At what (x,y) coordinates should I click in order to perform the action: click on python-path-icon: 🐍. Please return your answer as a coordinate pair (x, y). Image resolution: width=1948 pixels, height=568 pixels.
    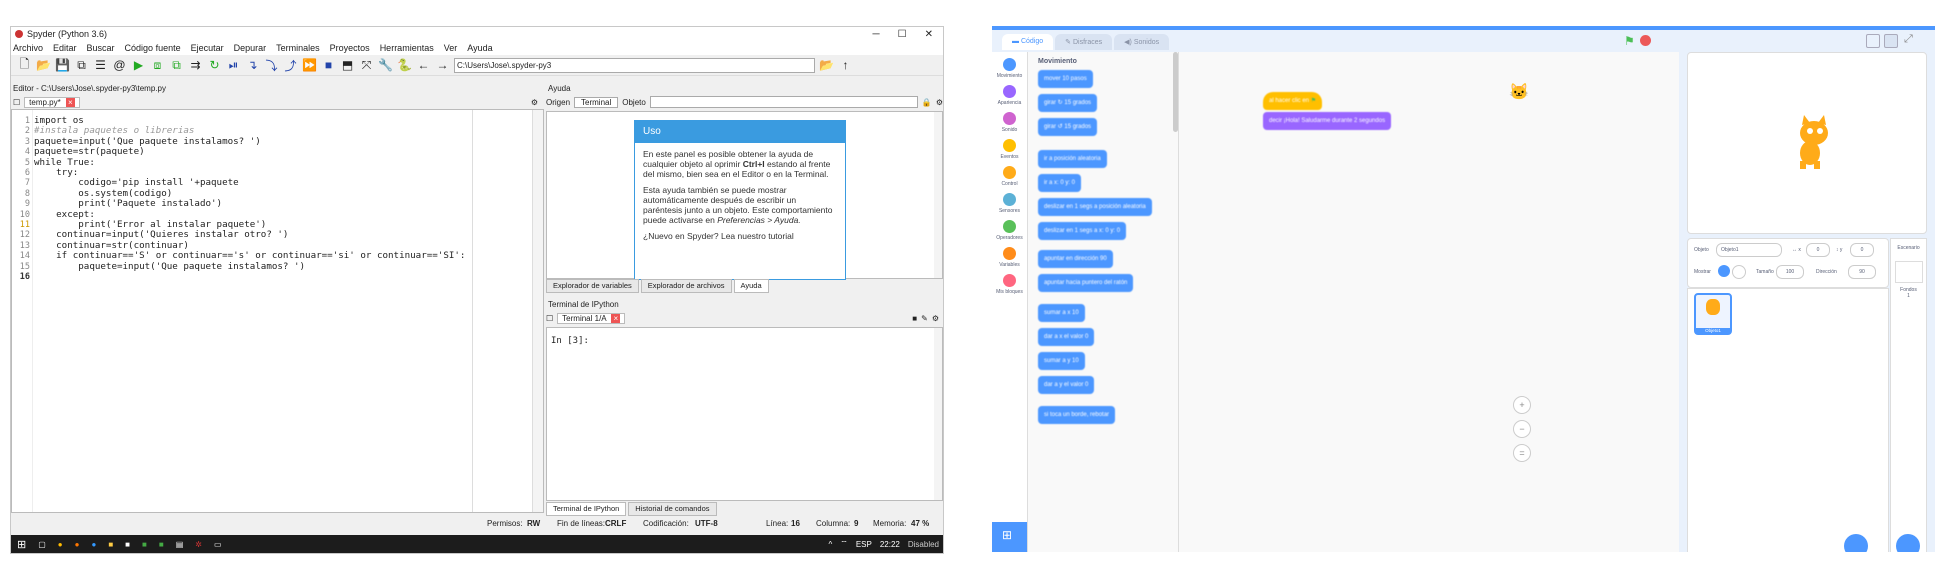
    Looking at the image, I should click on (404, 65).